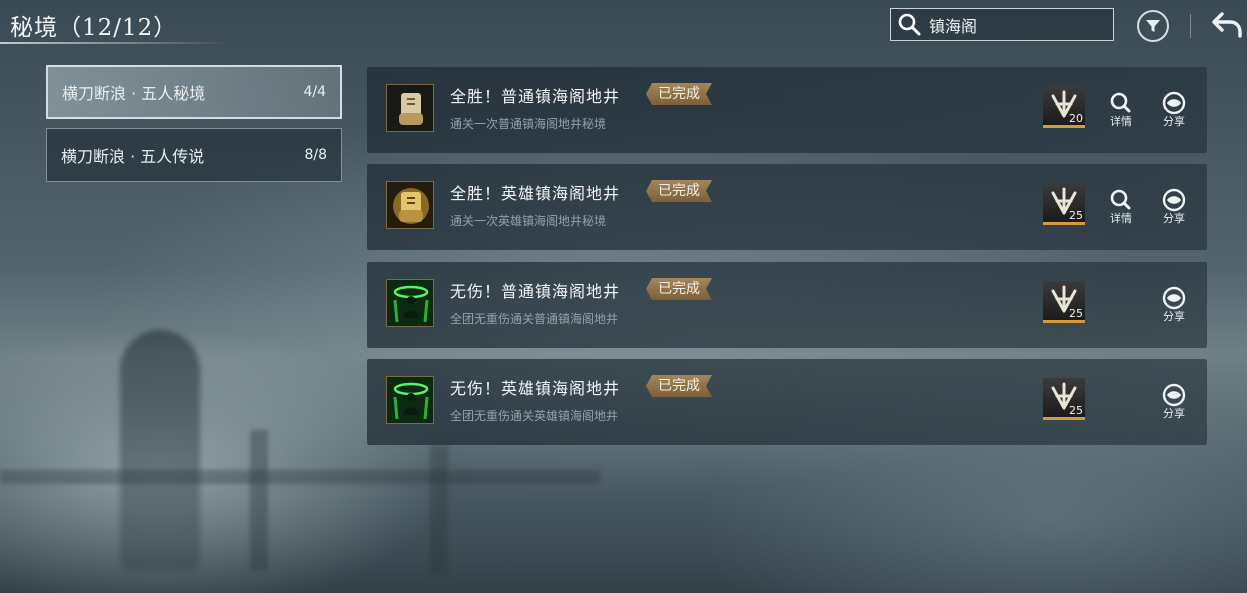  What do you see at coordinates (528, 124) in the screenshot?
I see `achievement-description: 通关一次普通镇海阁地井秘境` at bounding box center [528, 124].